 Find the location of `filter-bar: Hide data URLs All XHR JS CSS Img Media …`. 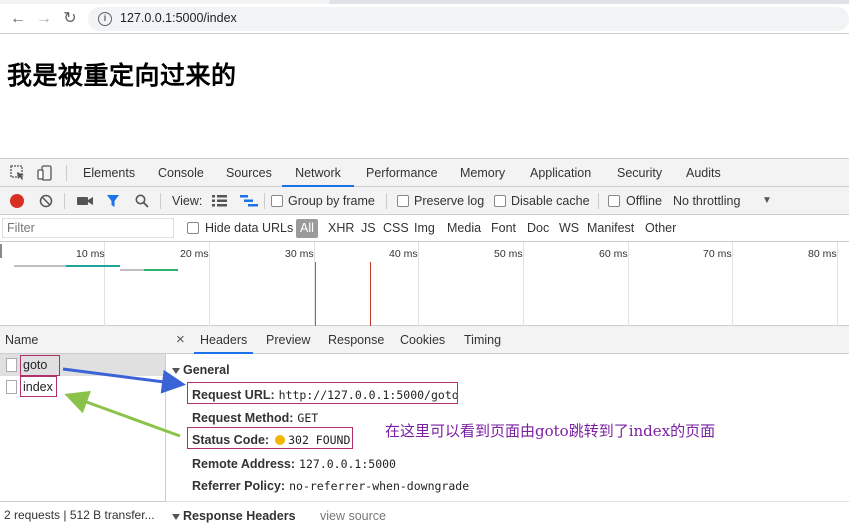

filter-bar: Hide data URLs All XHR JS CSS Img Media … is located at coordinates (424, 228).